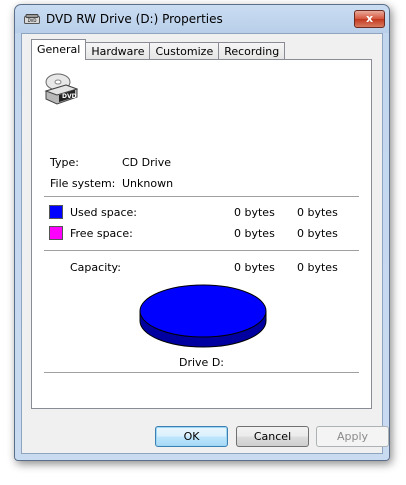  I want to click on capacity-bytes: 0 bytes, so click(254, 267).